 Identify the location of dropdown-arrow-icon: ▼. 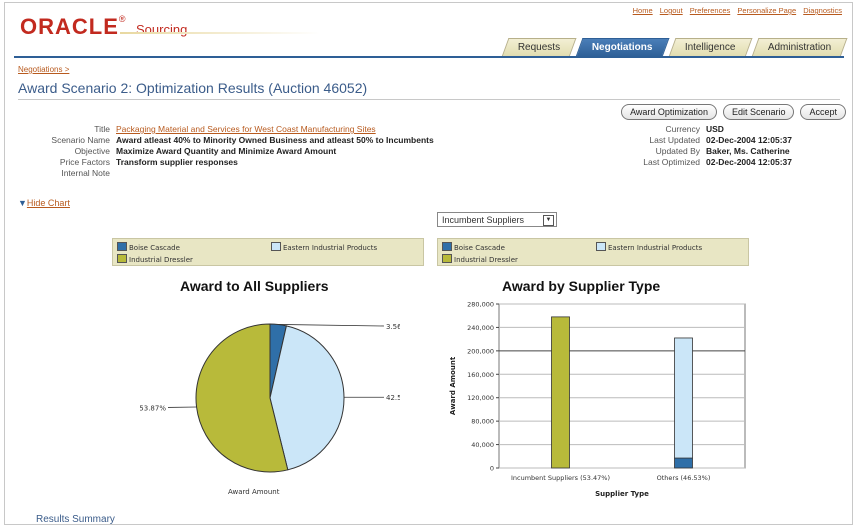
(548, 220).